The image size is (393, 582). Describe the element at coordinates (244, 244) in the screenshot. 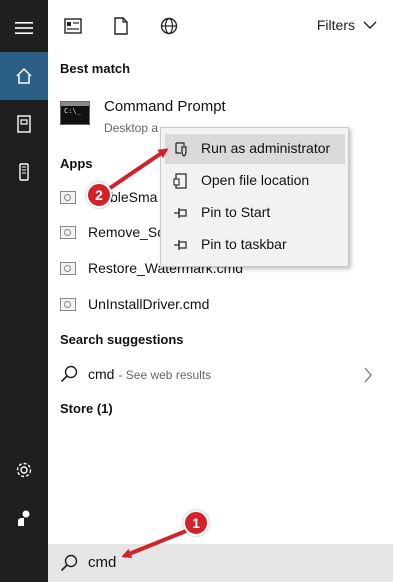

I see `menu-item-label: Pin to taskbar` at that location.